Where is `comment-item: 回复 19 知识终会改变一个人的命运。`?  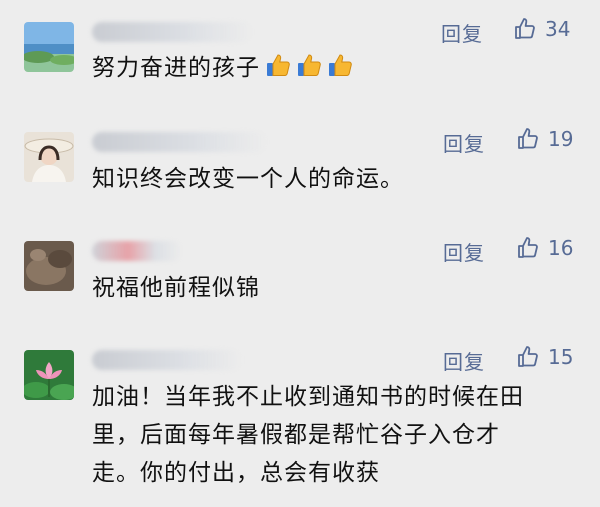
comment-item: 回复 19 知识终会改变一个人的命运。 is located at coordinates (300, 159).